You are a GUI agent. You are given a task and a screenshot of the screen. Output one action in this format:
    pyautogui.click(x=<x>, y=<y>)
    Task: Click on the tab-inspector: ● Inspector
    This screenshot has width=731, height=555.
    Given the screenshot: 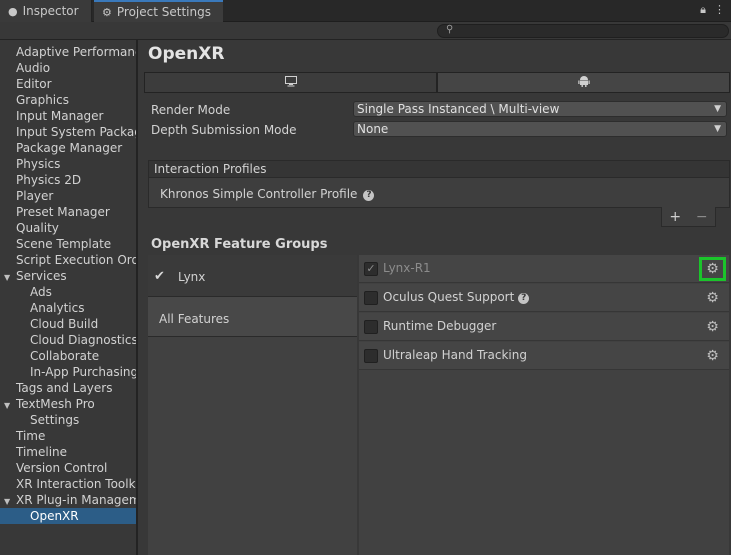 What is the action you would take?
    pyautogui.click(x=46, y=11)
    